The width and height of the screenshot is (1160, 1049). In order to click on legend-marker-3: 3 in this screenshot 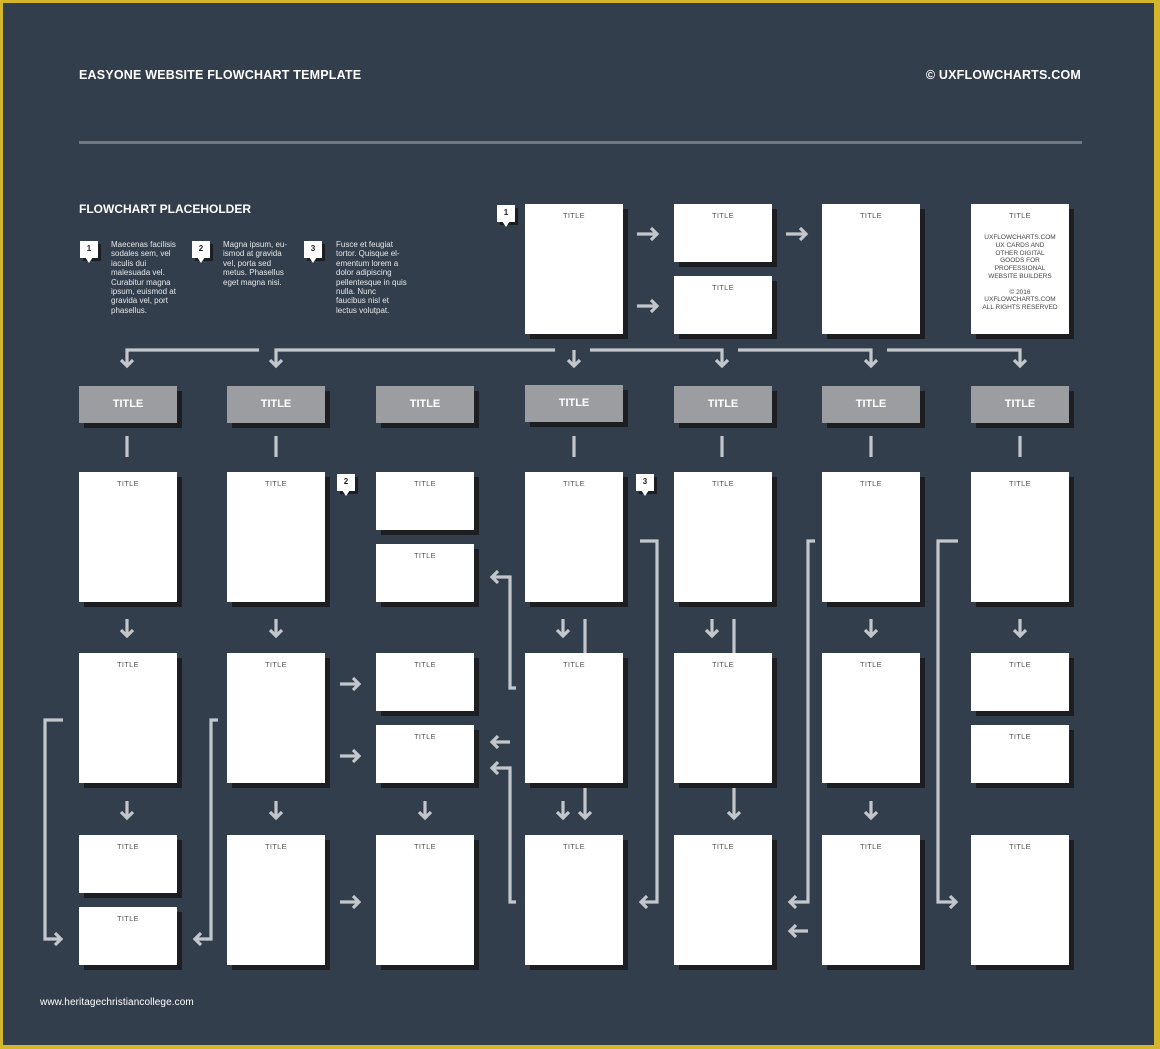, I will do `click(313, 252)`.